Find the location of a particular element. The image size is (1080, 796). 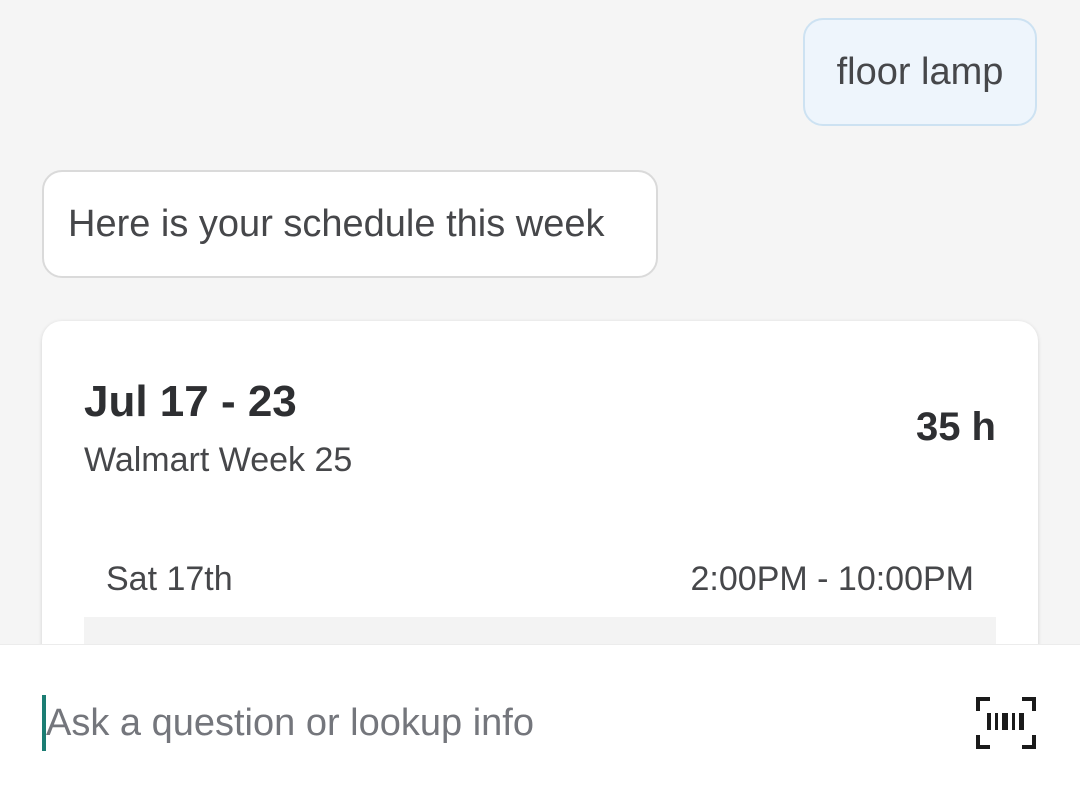

user-message-text: floor lamp is located at coordinates (920, 71).